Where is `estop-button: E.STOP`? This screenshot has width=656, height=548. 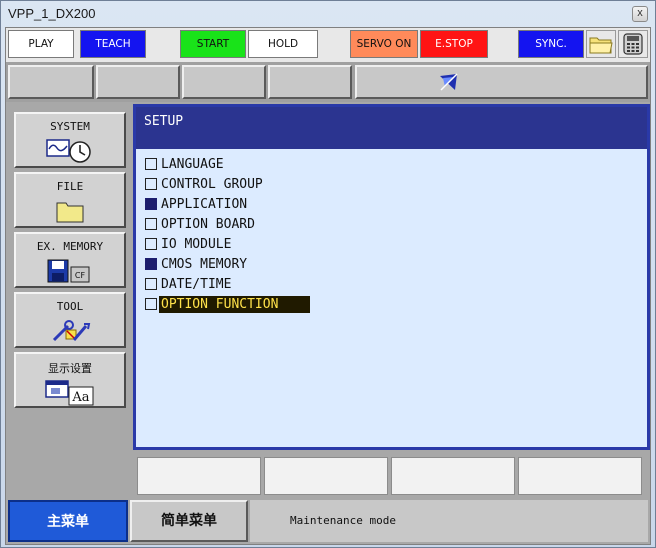
estop-button: E.STOP is located at coordinates (454, 44).